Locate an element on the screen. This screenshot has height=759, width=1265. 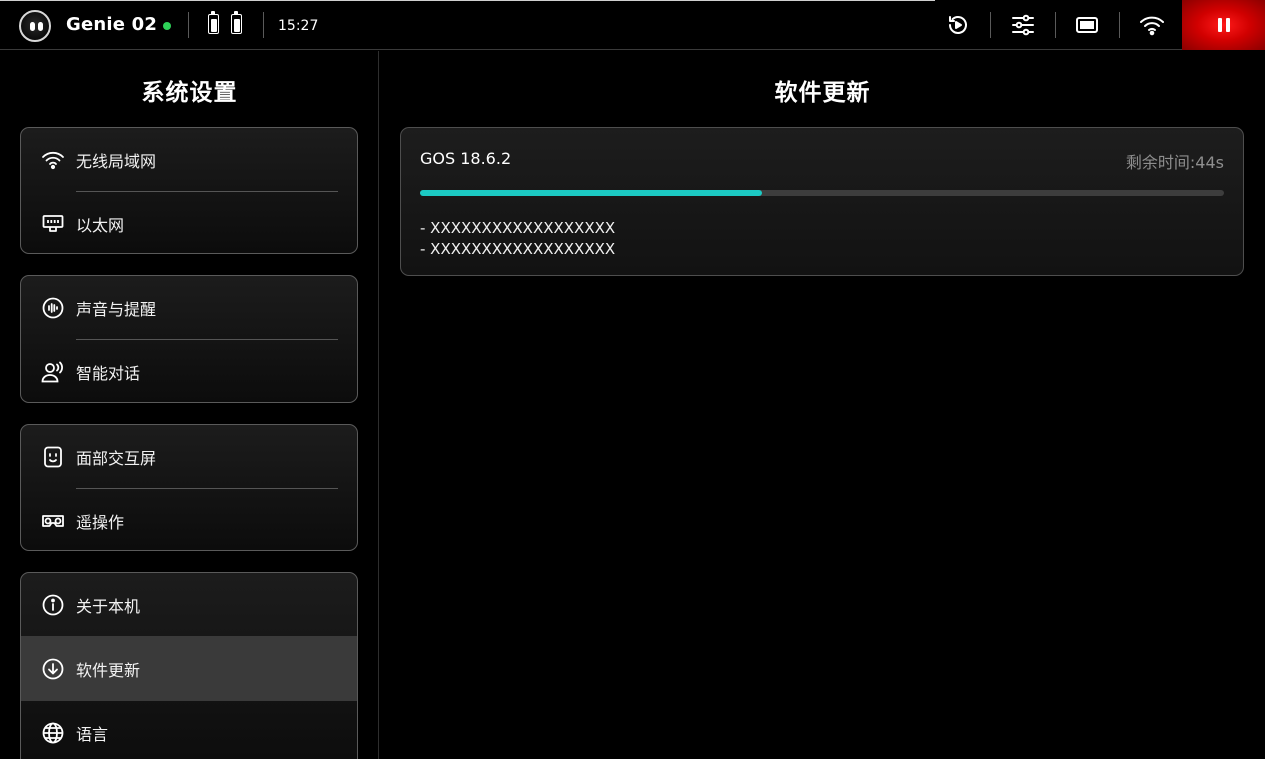
sidebar-item-label: 面部交互屏 is located at coordinates (116, 458).